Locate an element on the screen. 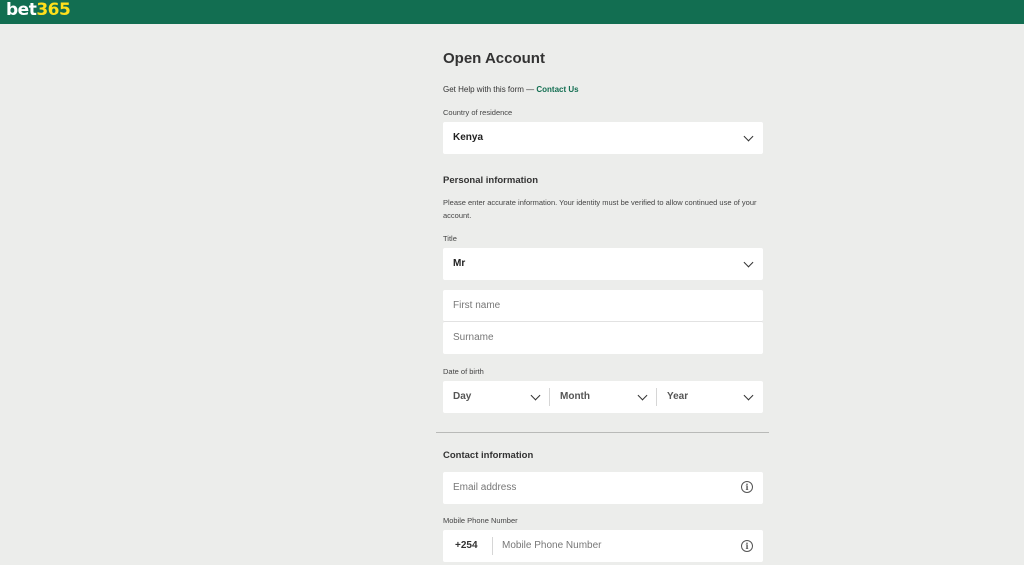 This screenshot has width=1024, height=565. top-bar: bet365 is located at coordinates (512, 12).